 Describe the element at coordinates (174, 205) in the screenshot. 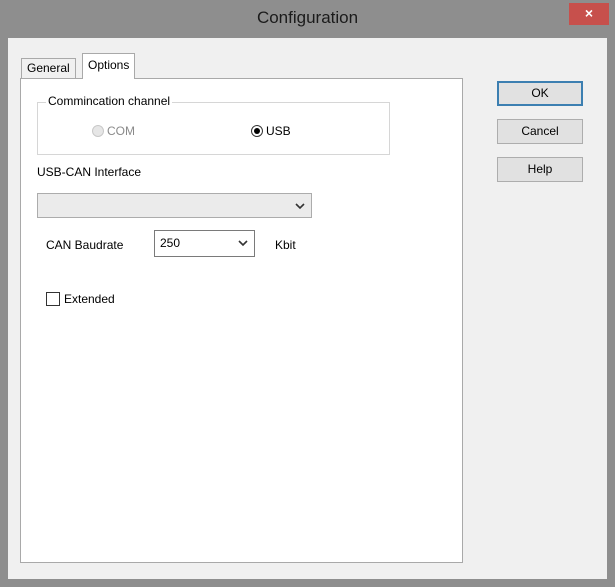

I see `usb-can-interface-dropdown` at that location.